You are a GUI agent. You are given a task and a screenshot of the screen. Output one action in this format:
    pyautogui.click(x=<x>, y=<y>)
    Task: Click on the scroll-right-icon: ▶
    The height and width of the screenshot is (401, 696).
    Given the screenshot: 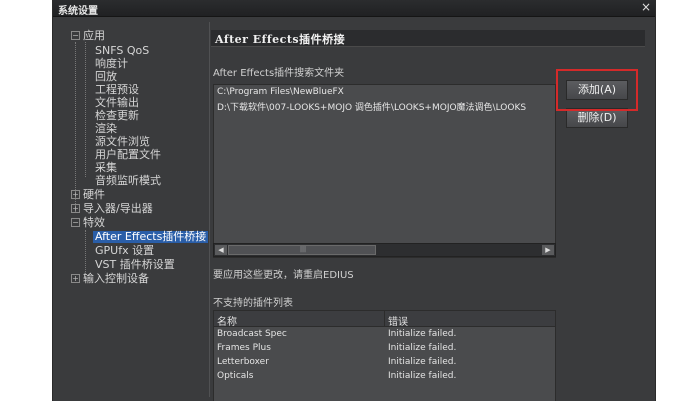 What is the action you would take?
    pyautogui.click(x=548, y=250)
    